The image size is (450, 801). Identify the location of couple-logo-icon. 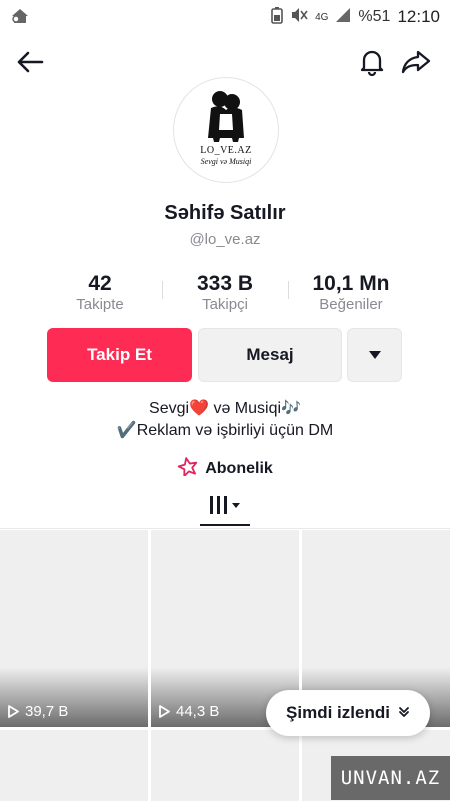
(226, 116).